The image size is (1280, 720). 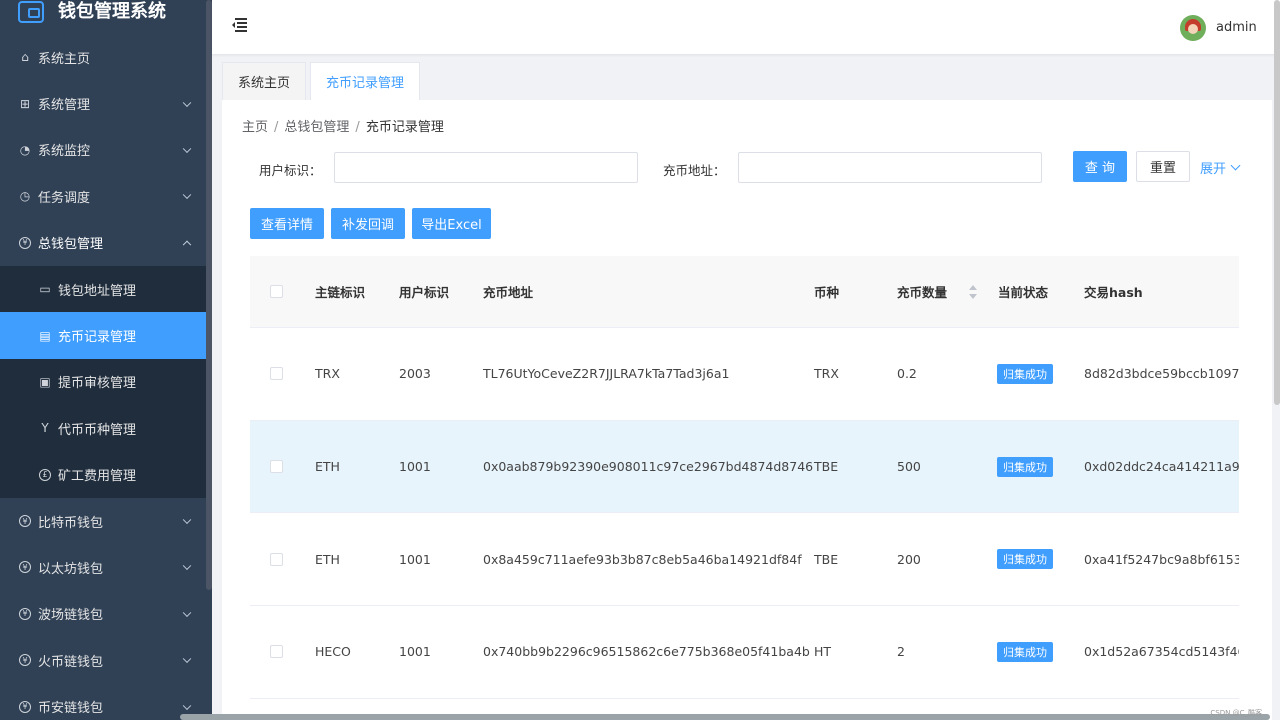 I want to click on currency-icon: ¥, so click(x=25, y=660).